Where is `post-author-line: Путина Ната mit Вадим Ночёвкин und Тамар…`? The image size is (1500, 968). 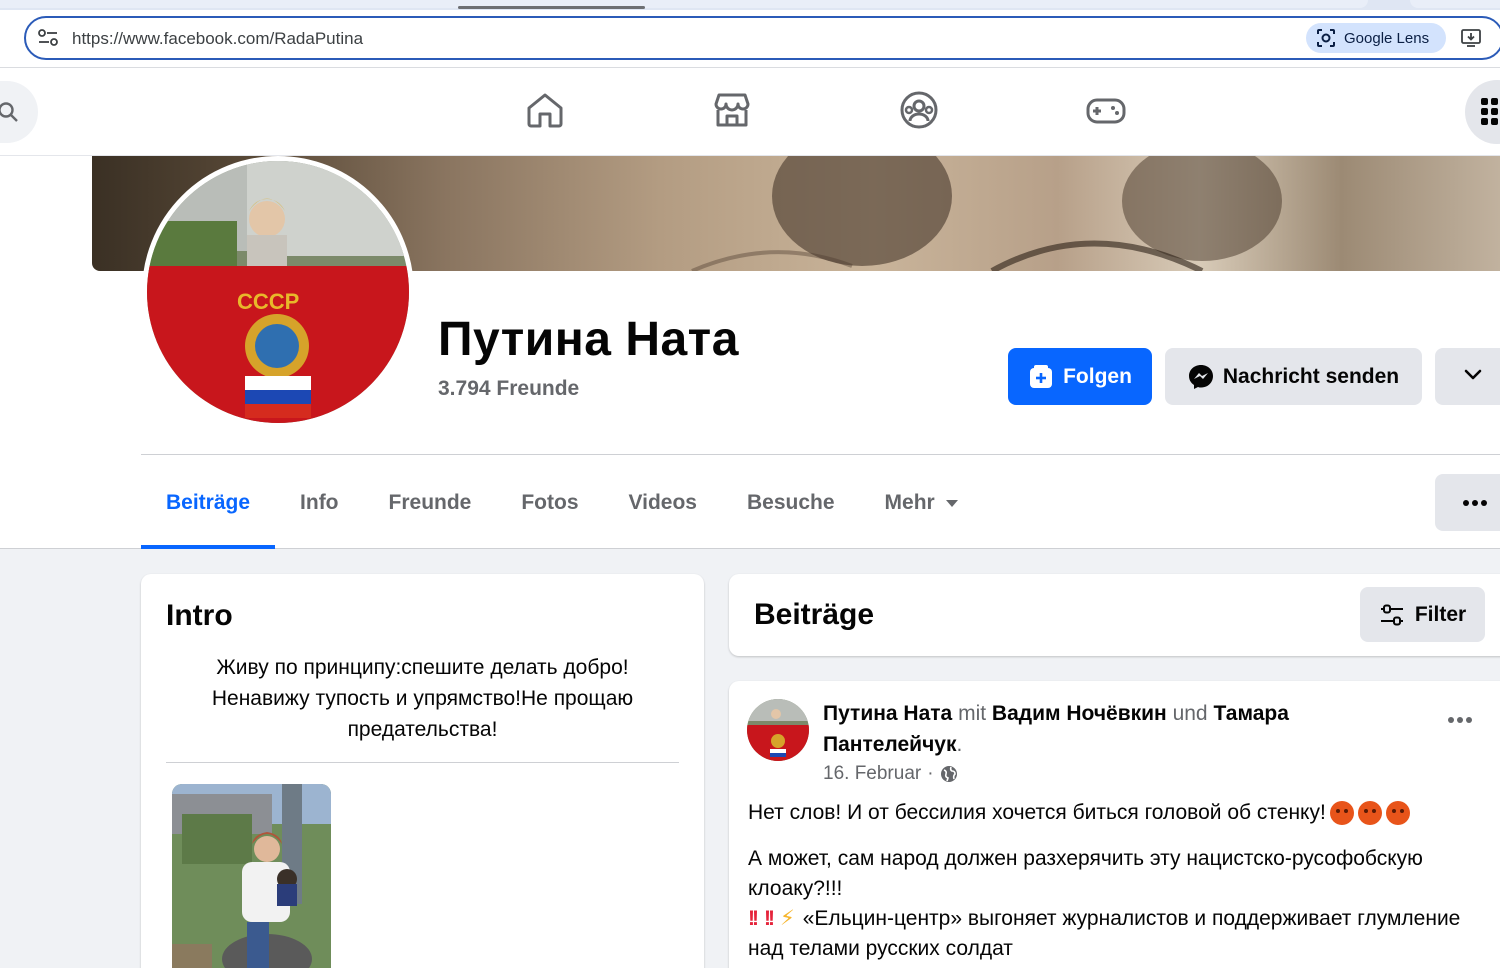 post-author-line: Путина Ната mit Вадим Ночёвкин und Тамар… is located at coordinates (1103, 729).